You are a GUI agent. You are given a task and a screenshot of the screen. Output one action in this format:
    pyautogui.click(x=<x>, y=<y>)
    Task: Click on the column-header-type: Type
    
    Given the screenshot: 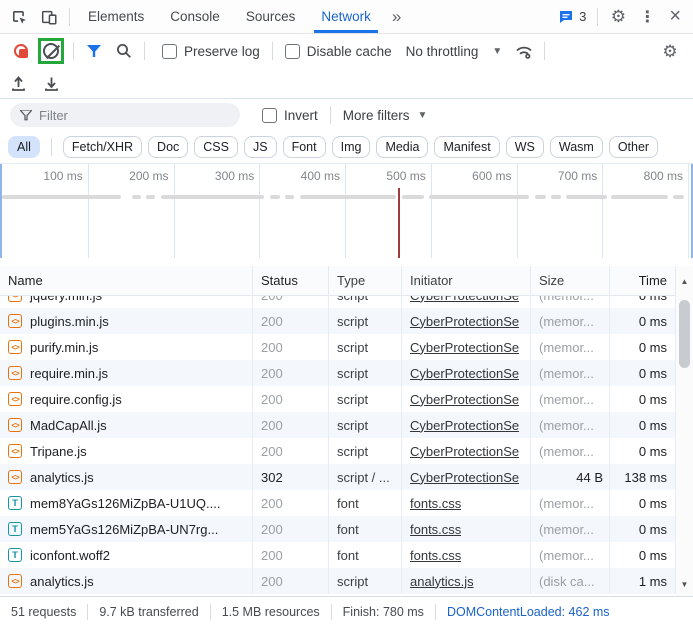 What is the action you would take?
    pyautogui.click(x=365, y=280)
    